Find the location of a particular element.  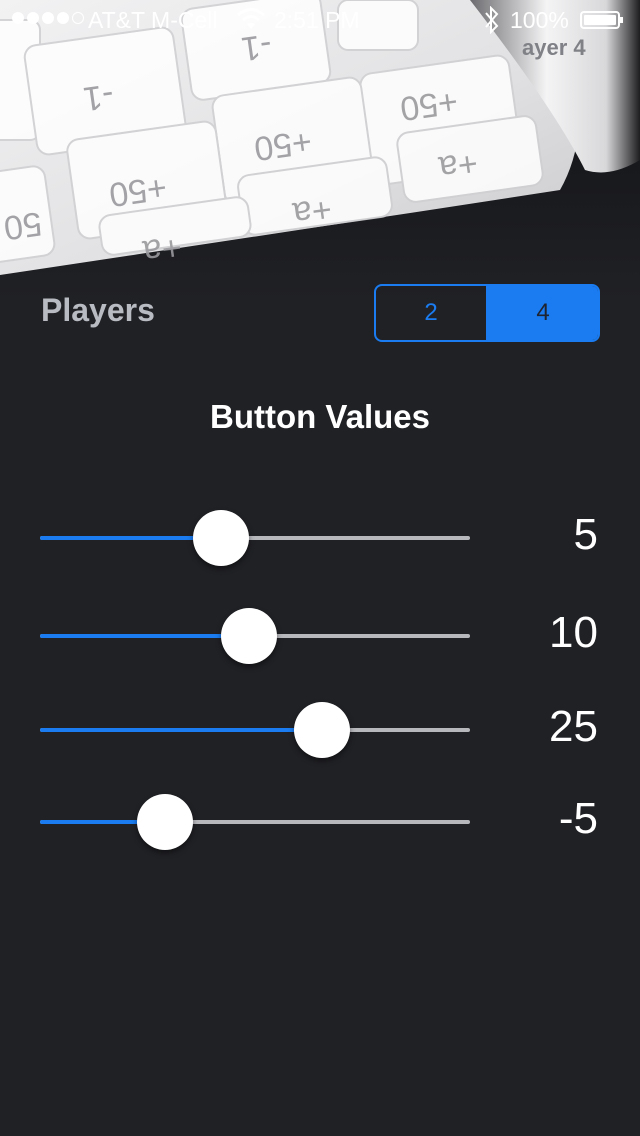

slider-value: 25 is located at coordinates (573, 726).